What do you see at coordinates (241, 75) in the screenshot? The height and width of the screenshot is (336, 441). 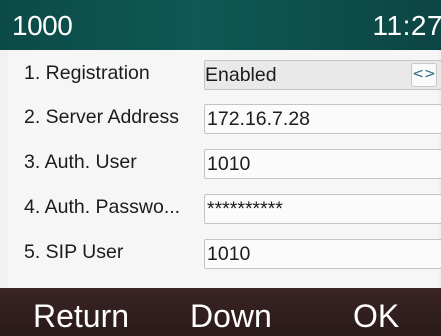 I see `registration-value: Enabled` at bounding box center [241, 75].